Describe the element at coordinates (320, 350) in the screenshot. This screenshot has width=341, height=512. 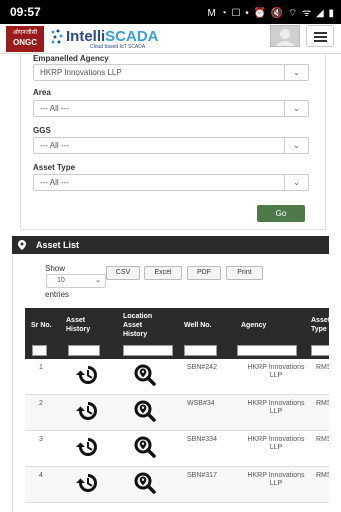
I see `filter-asset-type-input` at that location.